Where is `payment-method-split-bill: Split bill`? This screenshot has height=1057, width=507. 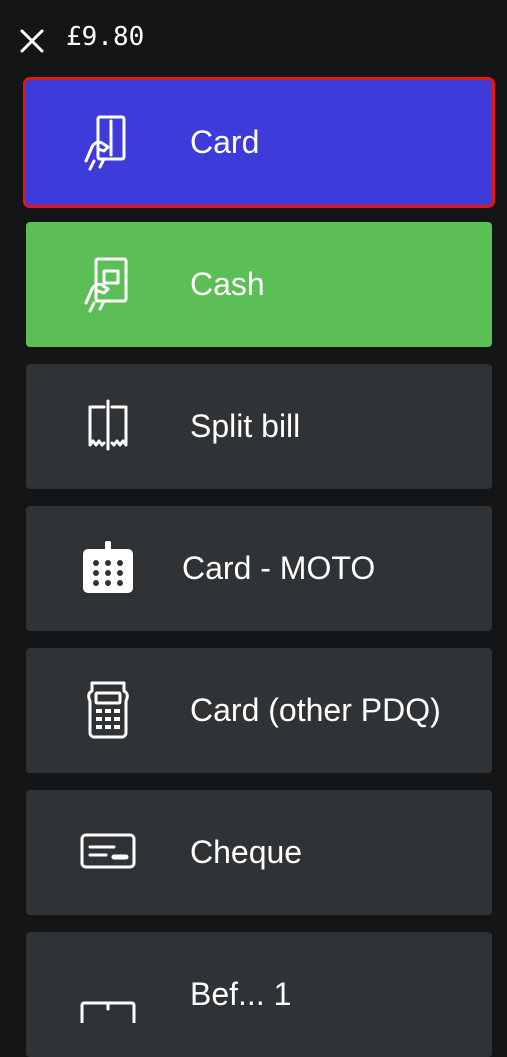 payment-method-split-bill: Split bill is located at coordinates (259, 426).